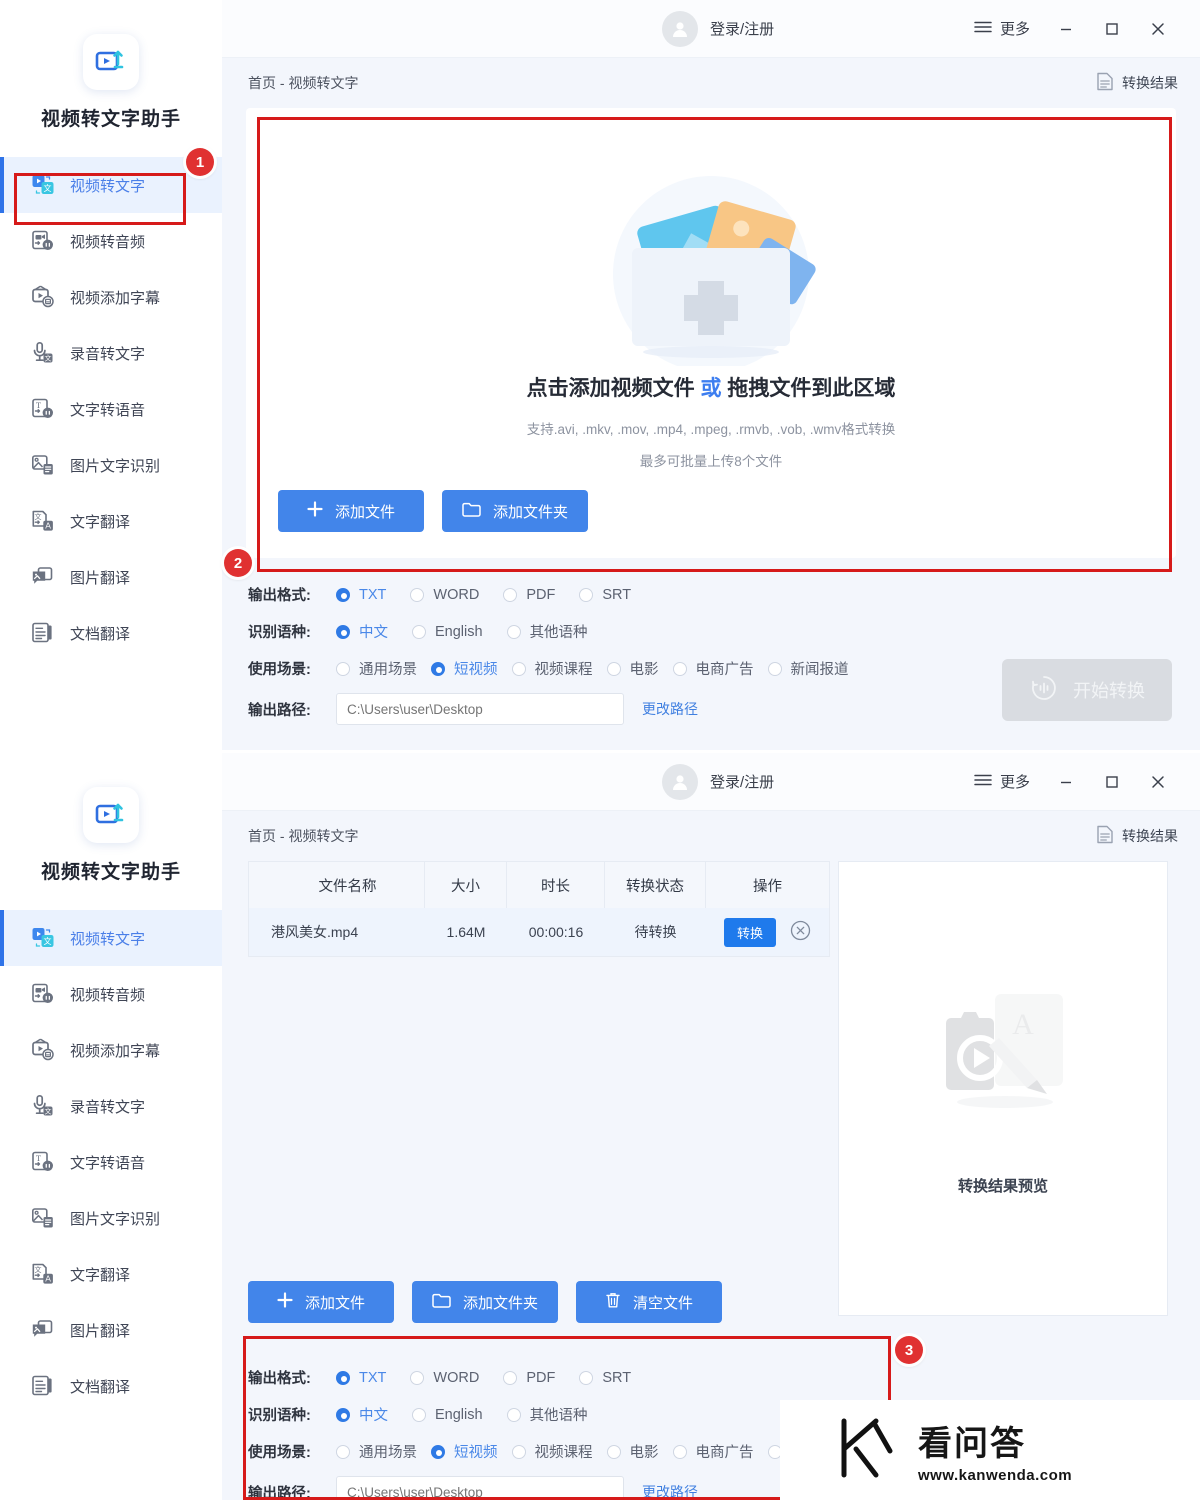  Describe the element at coordinates (995, 1450) in the screenshot. I see `watermark-text: 看问答 www.kanwenda.com` at that location.